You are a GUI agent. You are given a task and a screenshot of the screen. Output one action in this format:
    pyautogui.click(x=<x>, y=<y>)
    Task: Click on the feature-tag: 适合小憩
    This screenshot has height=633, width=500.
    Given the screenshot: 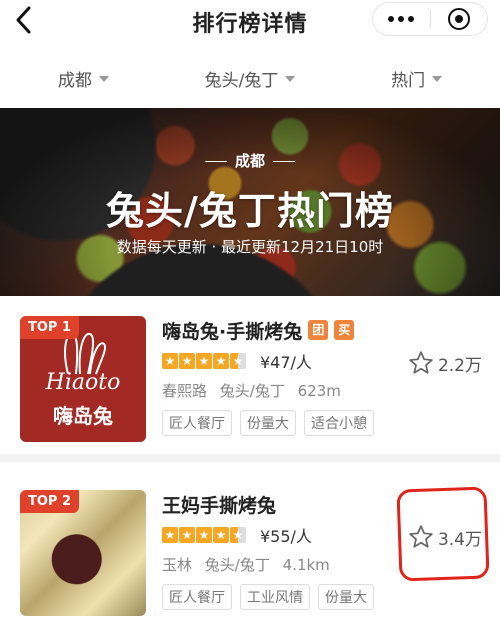 What is the action you would take?
    pyautogui.click(x=339, y=423)
    